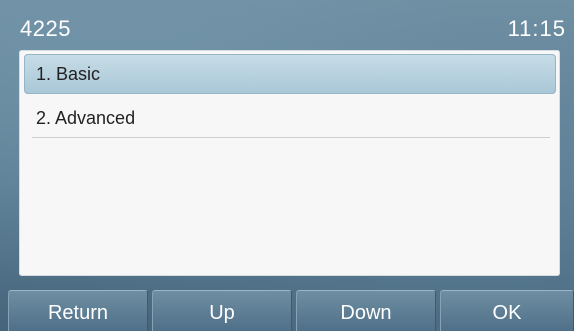 This screenshot has height=331, width=574. Describe the element at coordinates (45, 28) in the screenshot. I see `extension-number: 4225` at that location.